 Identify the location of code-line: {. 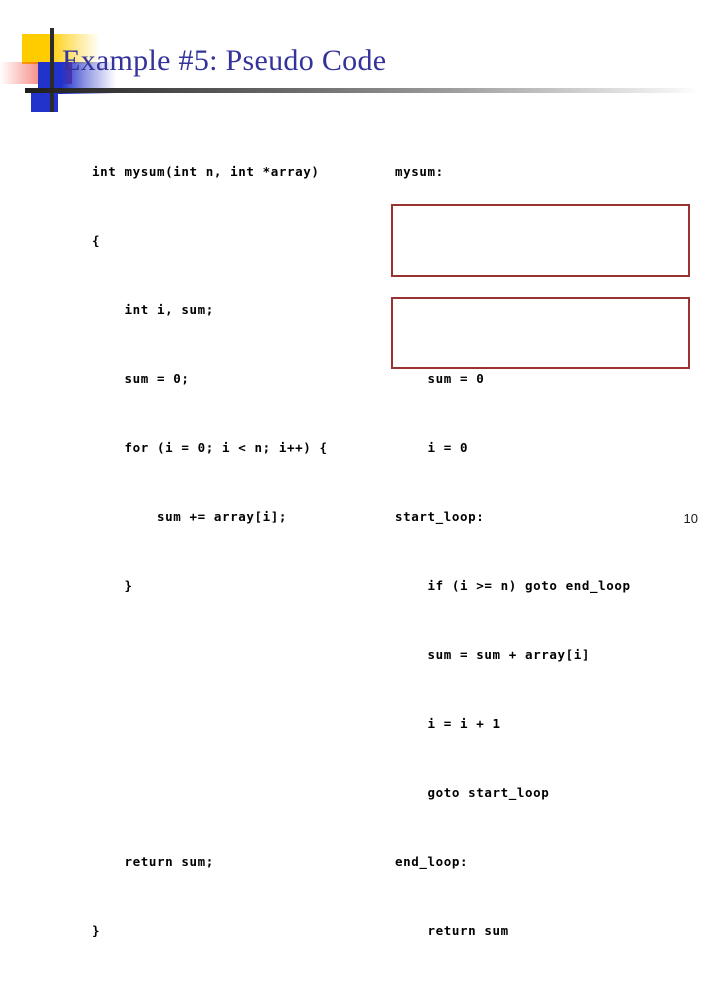
(96, 240).